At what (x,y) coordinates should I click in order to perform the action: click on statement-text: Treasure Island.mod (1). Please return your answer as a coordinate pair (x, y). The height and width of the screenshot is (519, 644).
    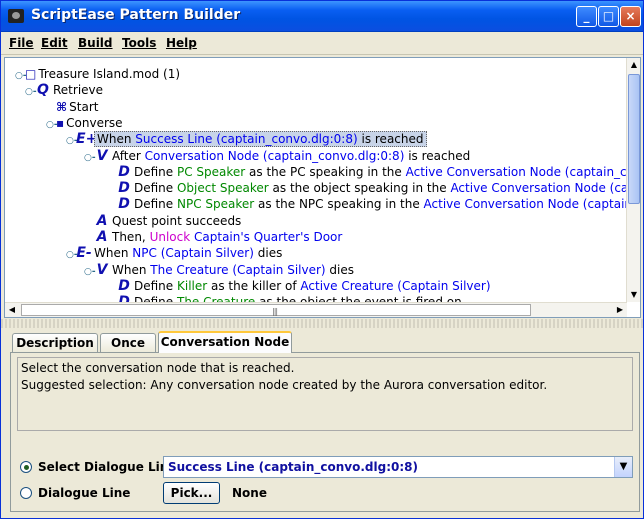
    Looking at the image, I should click on (109, 74).